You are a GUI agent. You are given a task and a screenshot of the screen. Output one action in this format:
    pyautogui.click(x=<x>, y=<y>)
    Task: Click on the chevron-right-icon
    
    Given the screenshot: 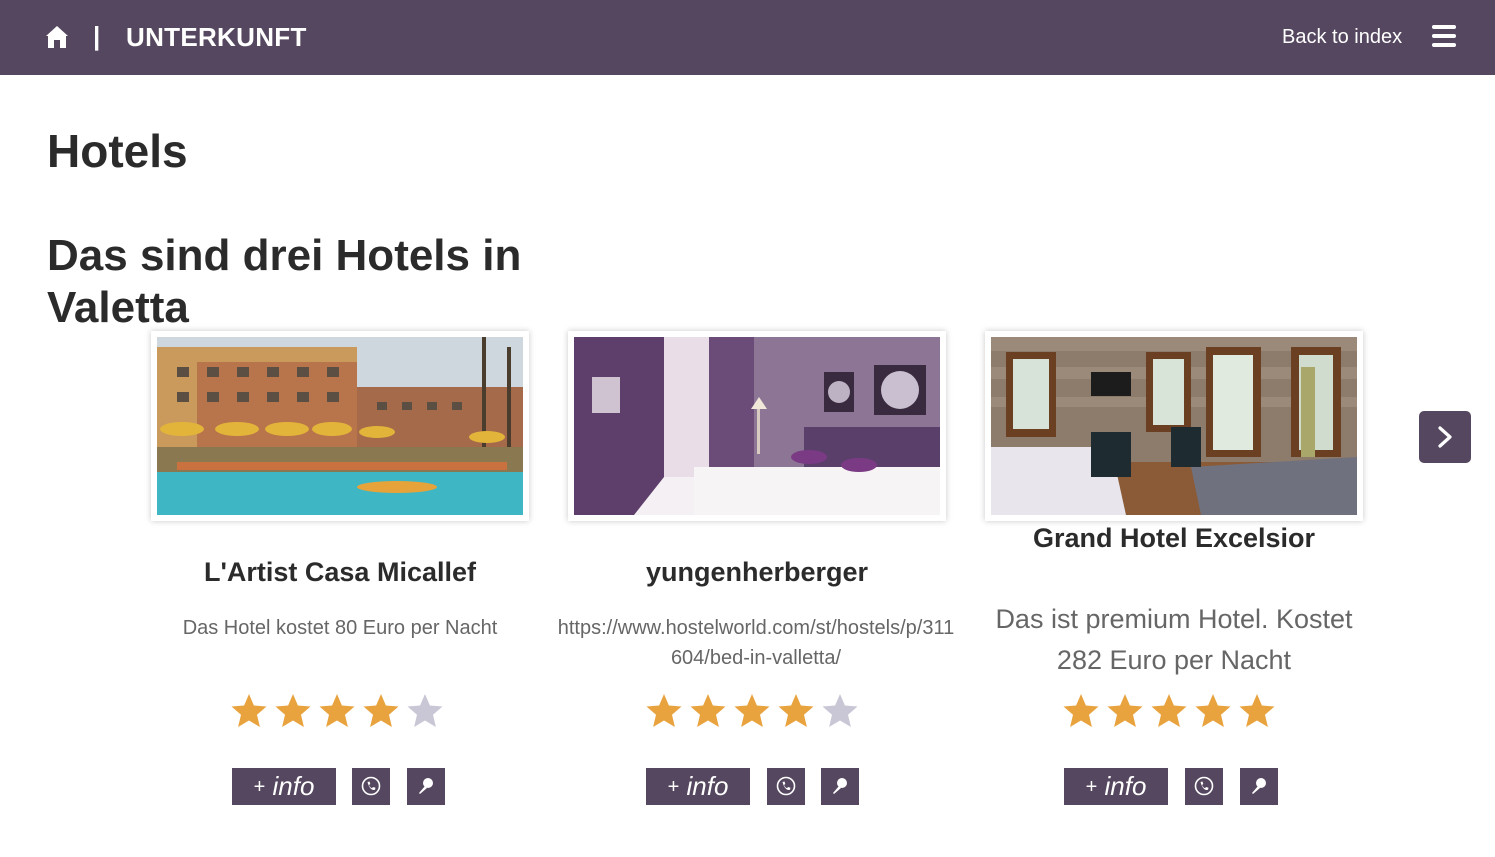 What is the action you would take?
    pyautogui.click(x=1445, y=437)
    